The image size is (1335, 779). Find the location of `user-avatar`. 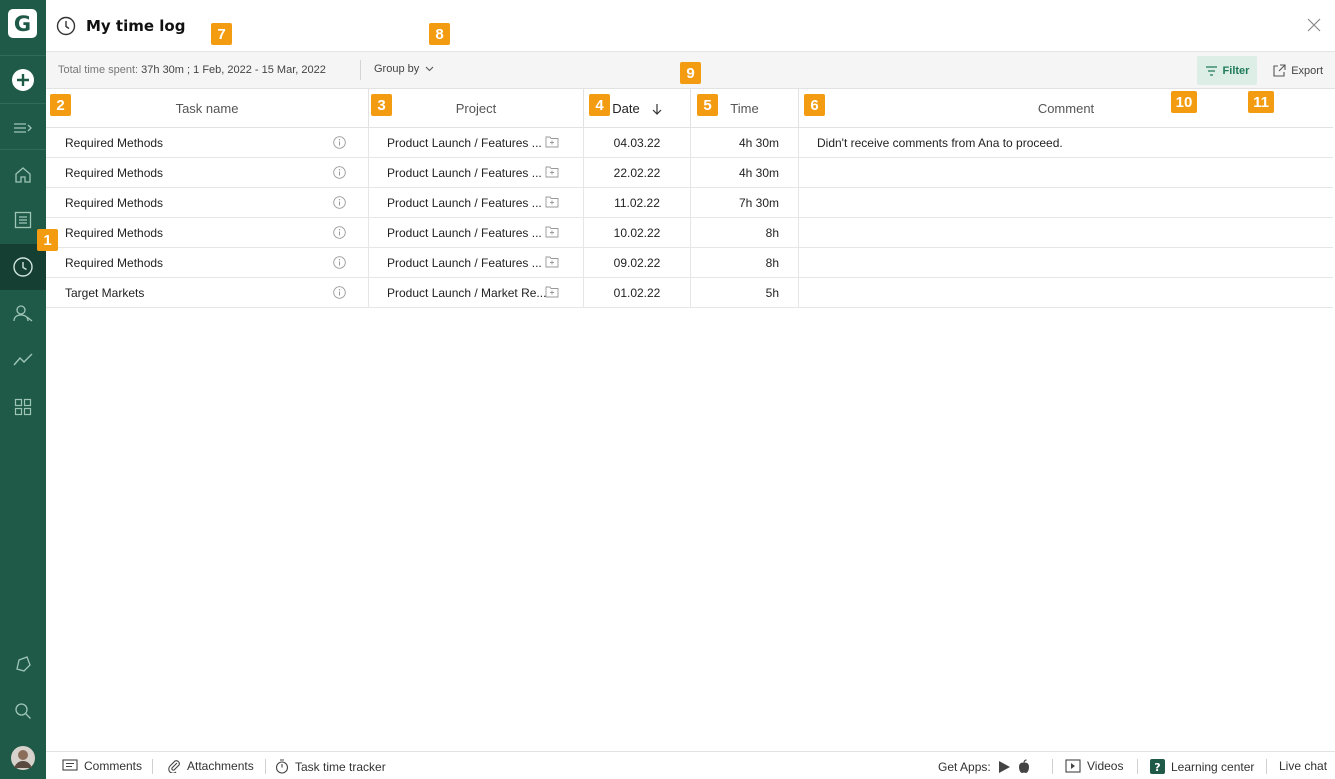

user-avatar is located at coordinates (23, 757).